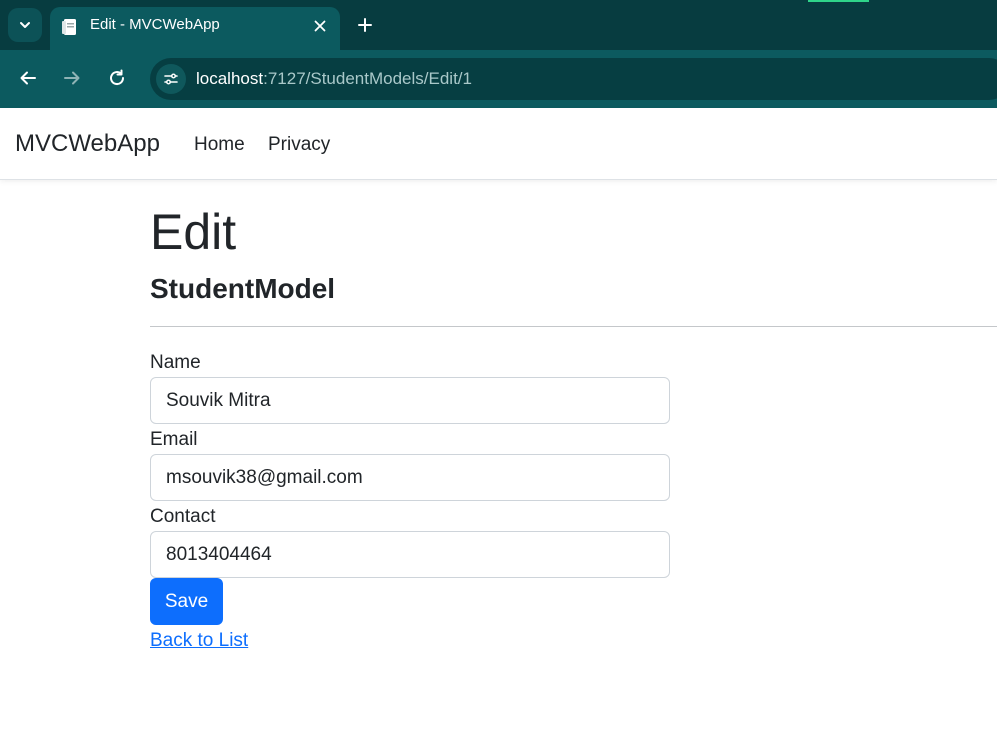  I want to click on reload-icon, so click(117, 77).